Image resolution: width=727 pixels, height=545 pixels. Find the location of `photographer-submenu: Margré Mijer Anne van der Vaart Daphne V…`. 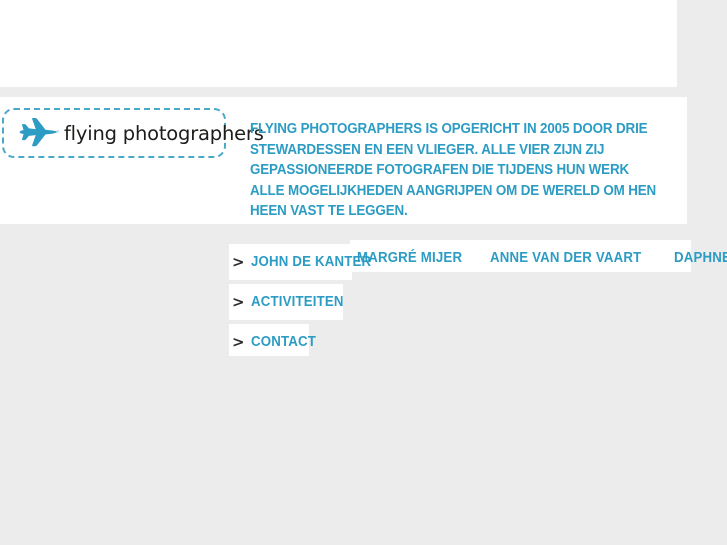

photographer-submenu: Margré Mijer Anne van der Vaart Daphne V… is located at coordinates (542, 258).